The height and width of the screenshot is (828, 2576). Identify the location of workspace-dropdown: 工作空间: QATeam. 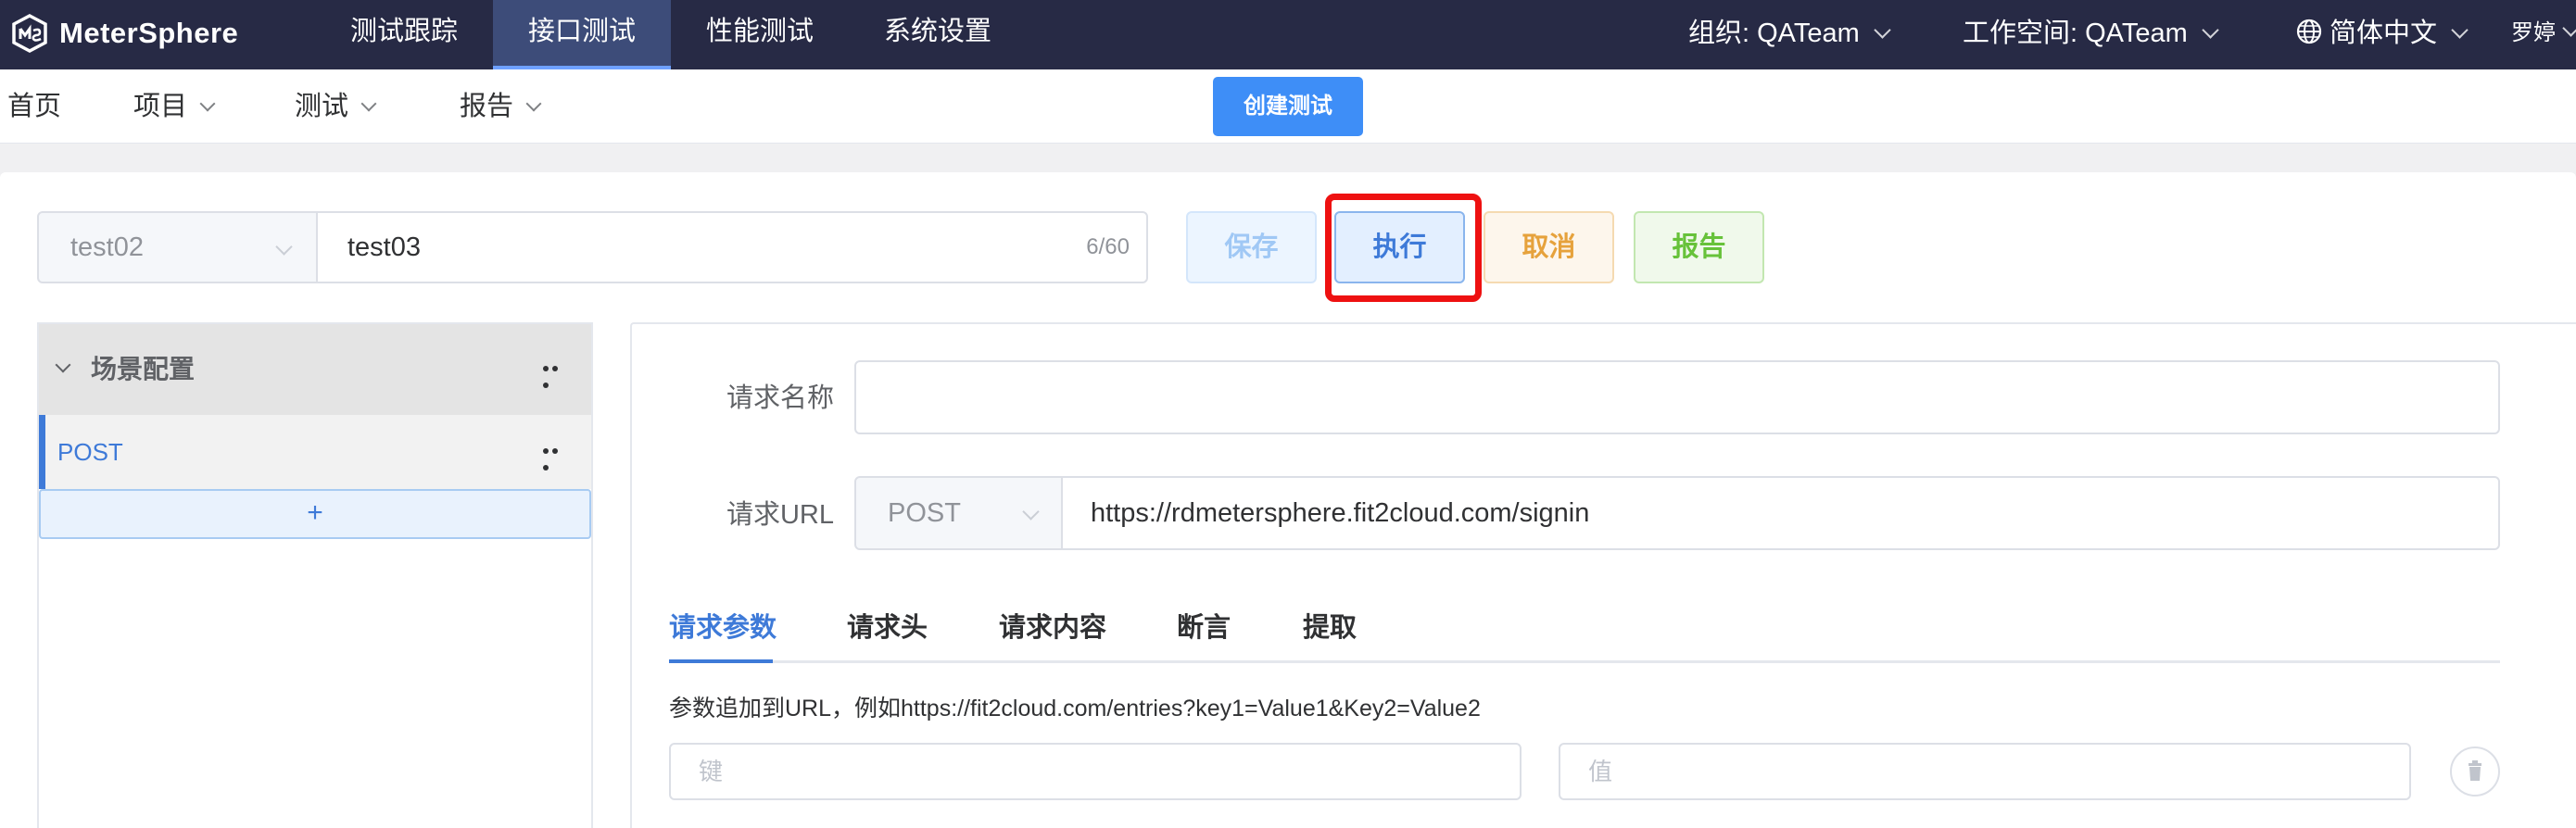
(2091, 33).